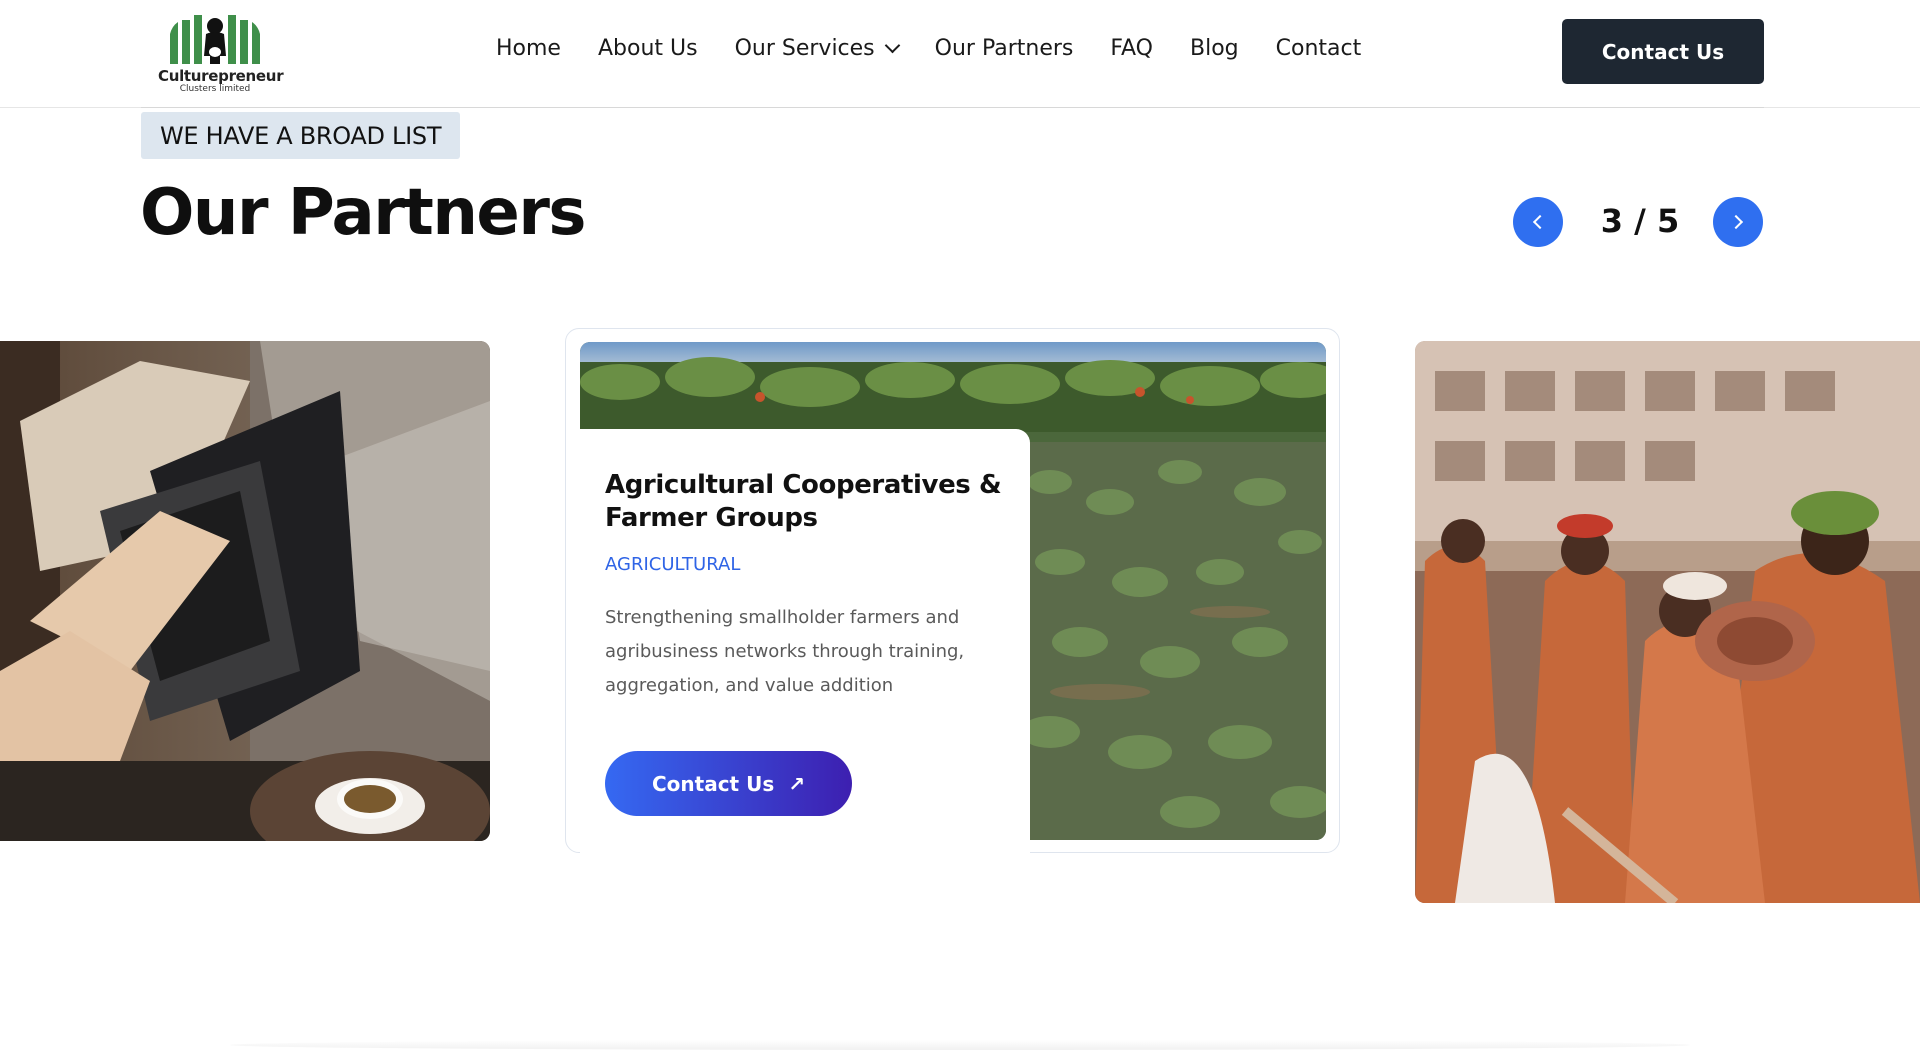 This screenshot has height=1050, width=1920. Describe the element at coordinates (363, 213) in the screenshot. I see `section-title: Our Partners` at that location.